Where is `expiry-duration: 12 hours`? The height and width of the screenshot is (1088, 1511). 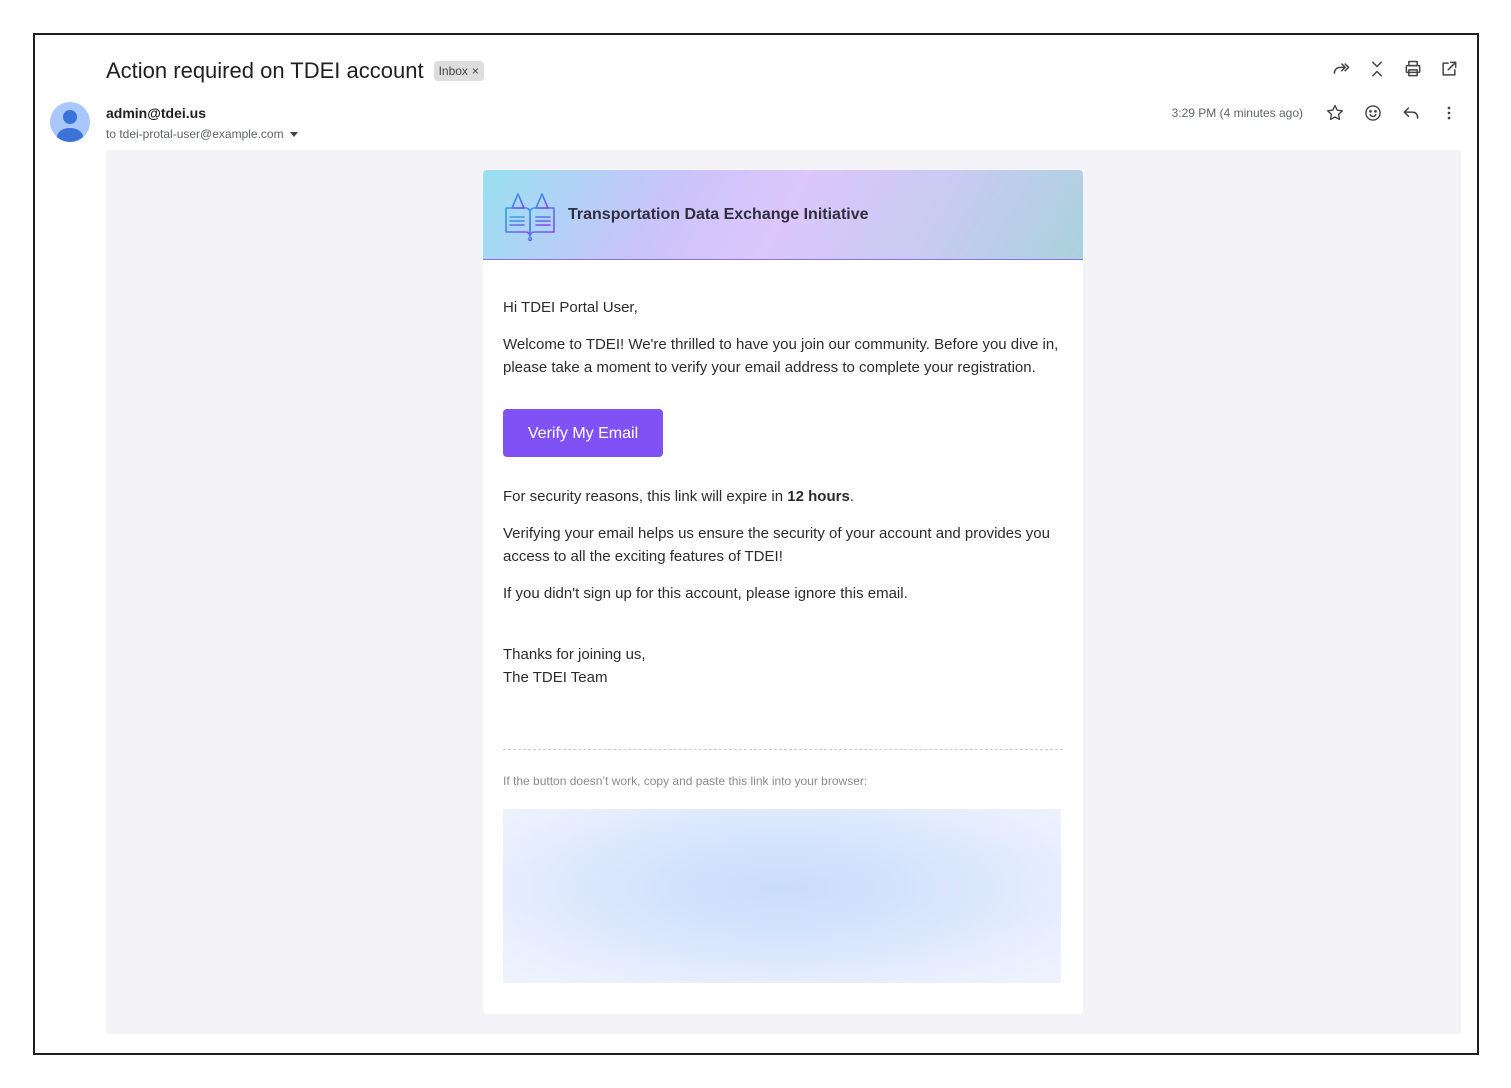 expiry-duration: 12 hours is located at coordinates (818, 496).